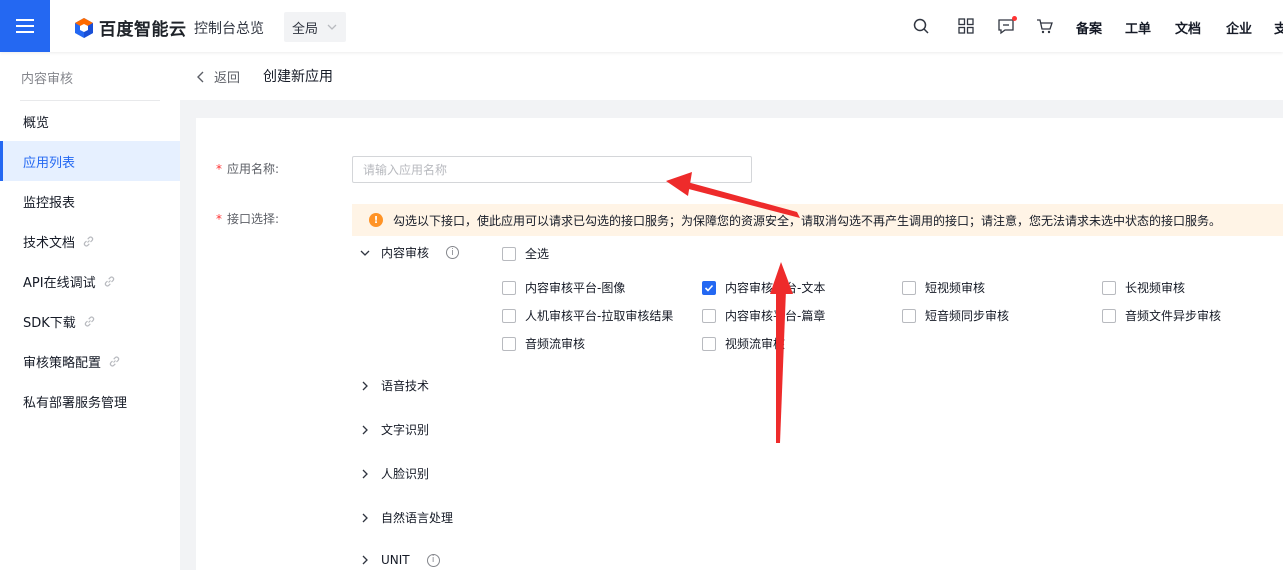 This screenshot has height=570, width=1283. I want to click on group-ocr: 文字识别, so click(394, 429).